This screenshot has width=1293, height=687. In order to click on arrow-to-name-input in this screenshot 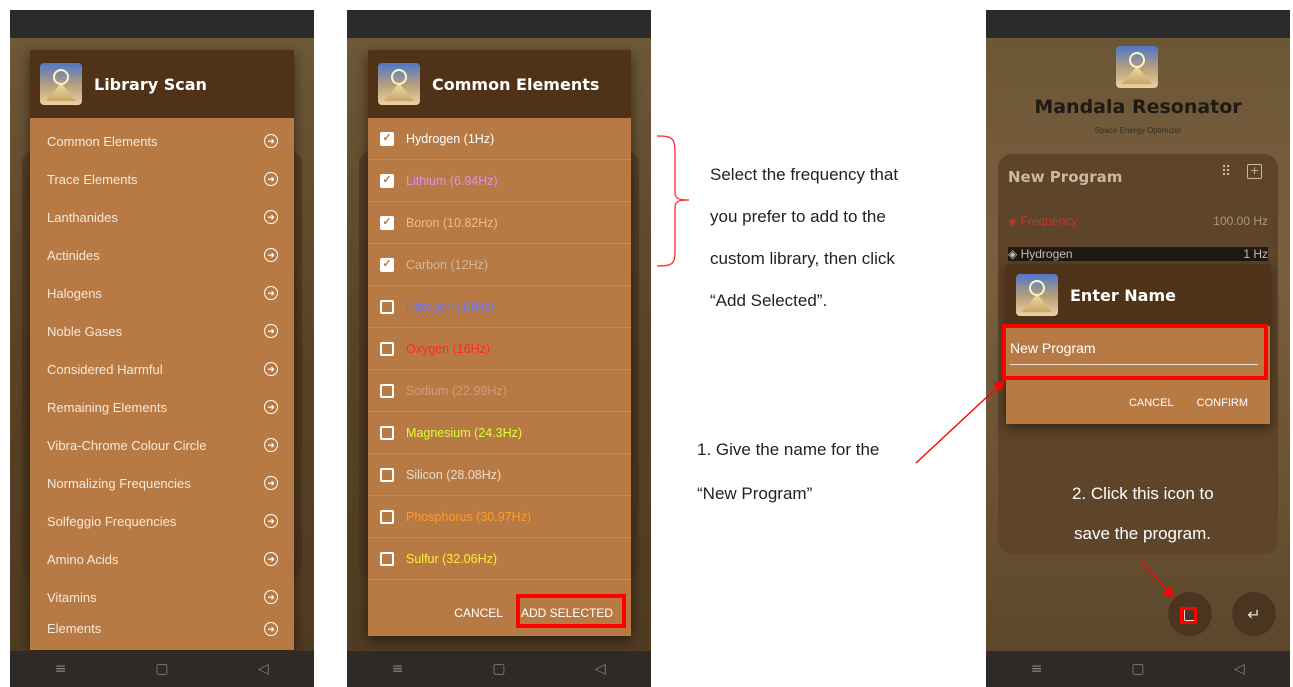, I will do `click(960, 422)`.